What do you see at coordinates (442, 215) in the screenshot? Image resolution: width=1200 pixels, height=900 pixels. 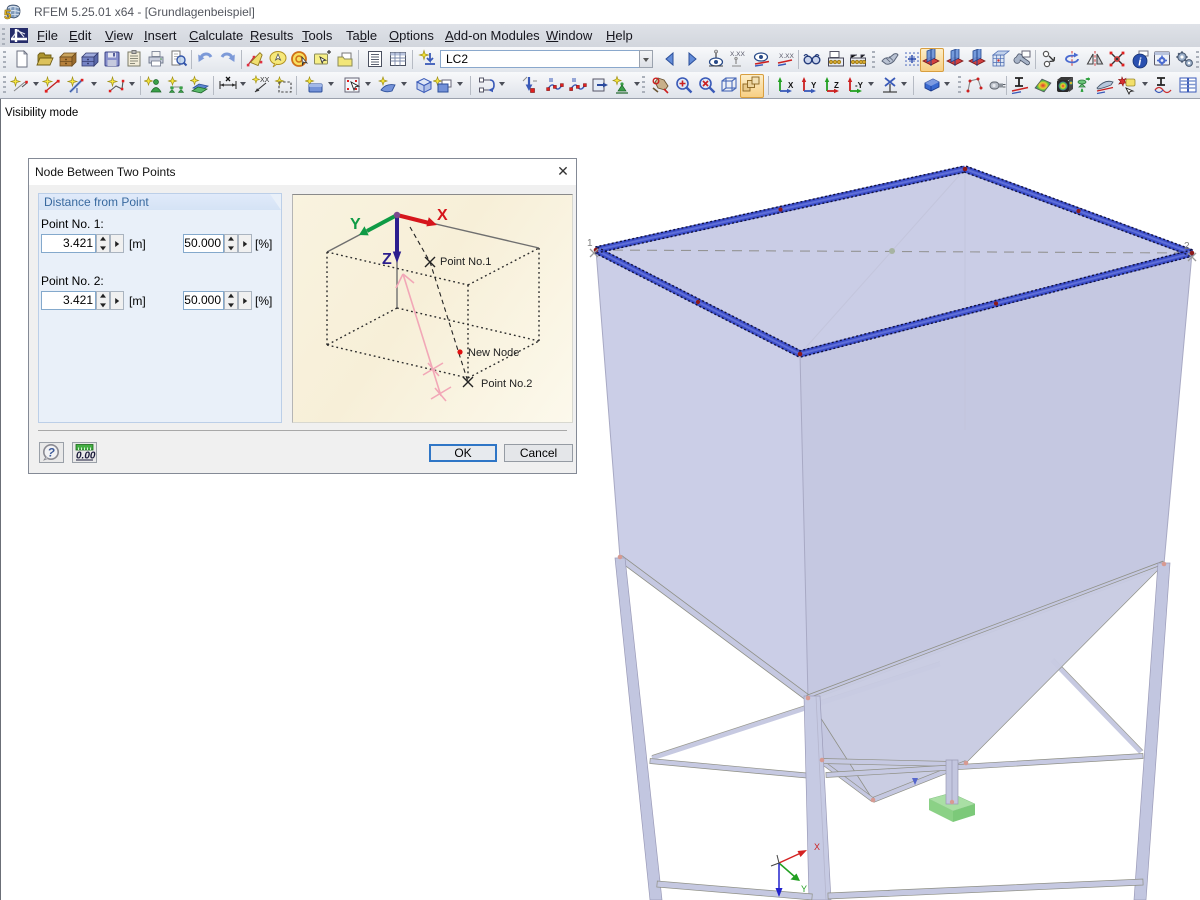 I see `svg-text: X` at bounding box center [442, 215].